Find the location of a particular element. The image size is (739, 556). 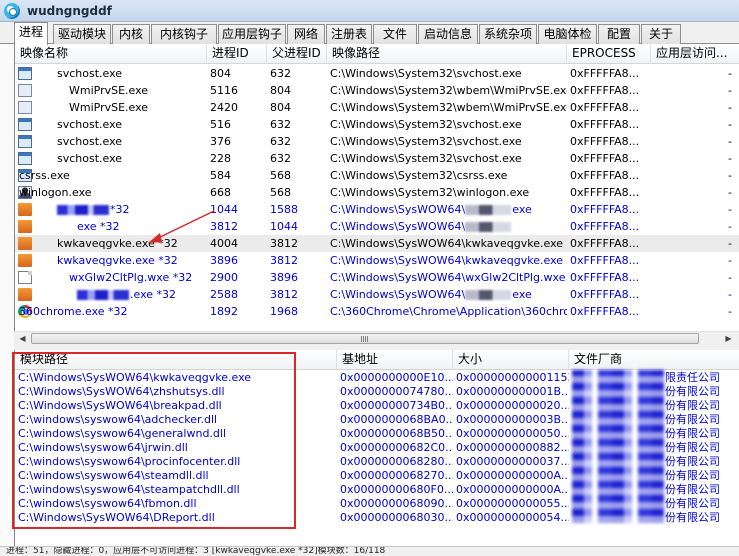

module_table-column-header: 基地址 is located at coordinates (395, 360).